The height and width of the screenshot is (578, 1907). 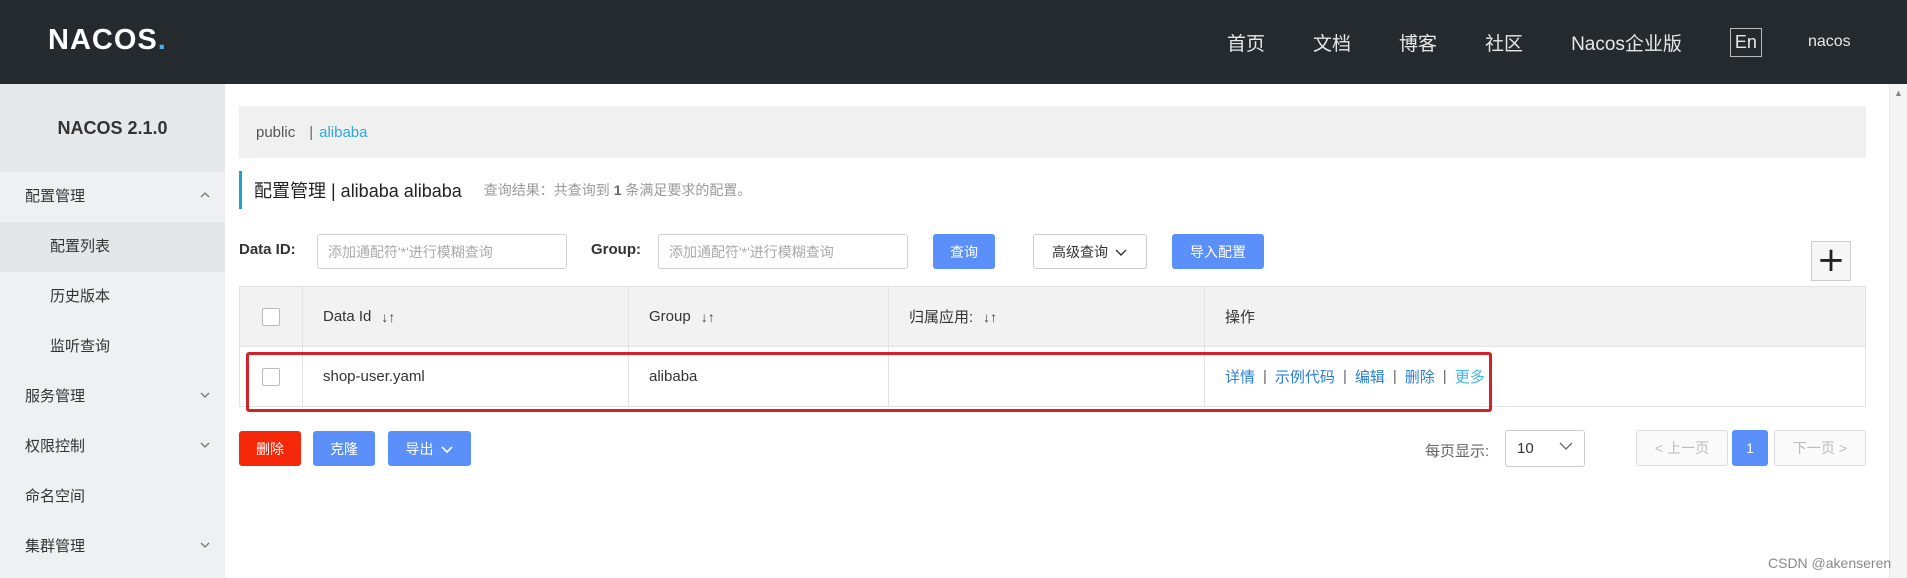 I want to click on header-label: Group, so click(x=670, y=316).